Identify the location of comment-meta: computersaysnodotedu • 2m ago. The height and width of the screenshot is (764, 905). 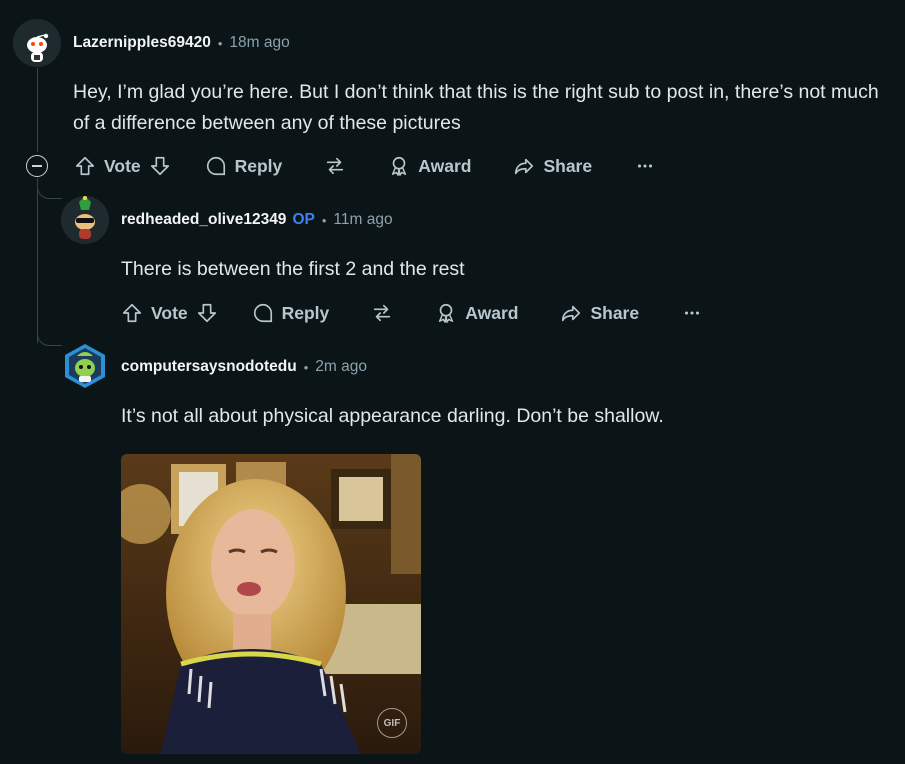
(244, 367).